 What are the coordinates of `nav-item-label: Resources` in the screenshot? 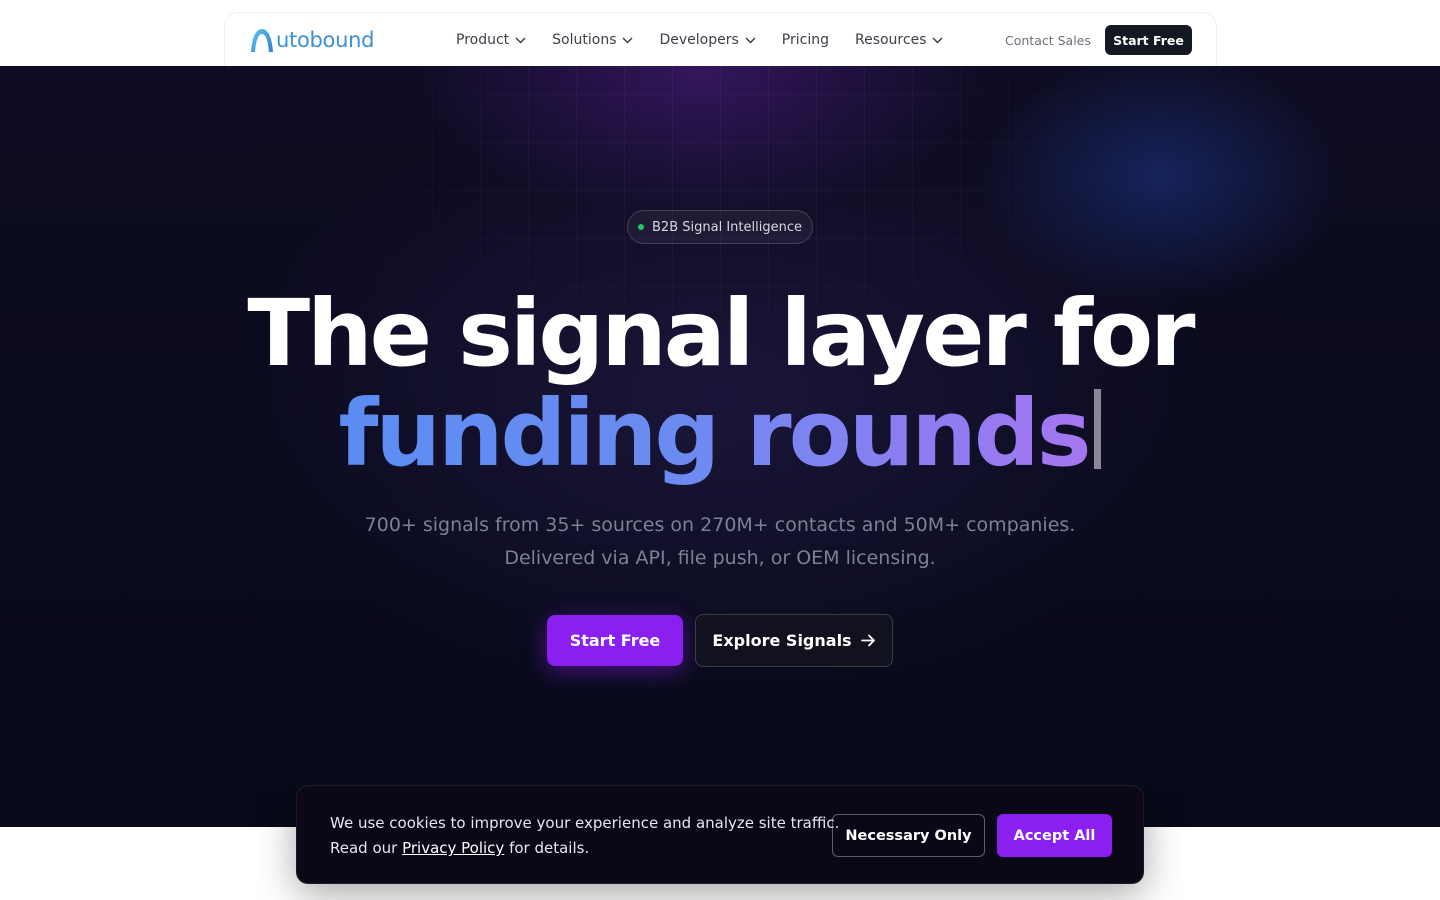 It's located at (890, 40).